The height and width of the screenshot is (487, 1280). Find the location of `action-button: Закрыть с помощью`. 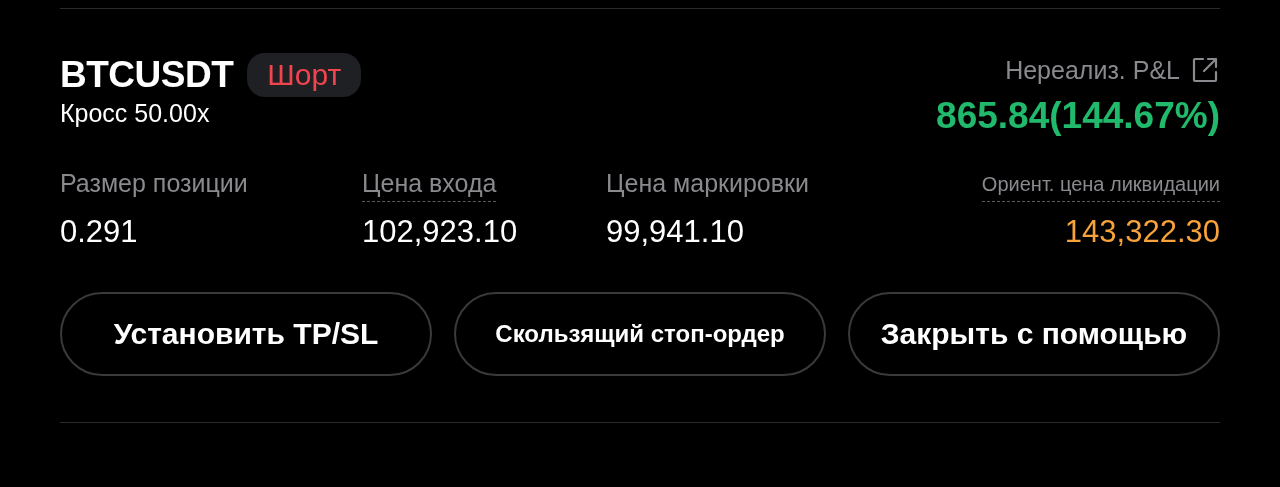

action-button: Закрыть с помощью is located at coordinates (1034, 334).